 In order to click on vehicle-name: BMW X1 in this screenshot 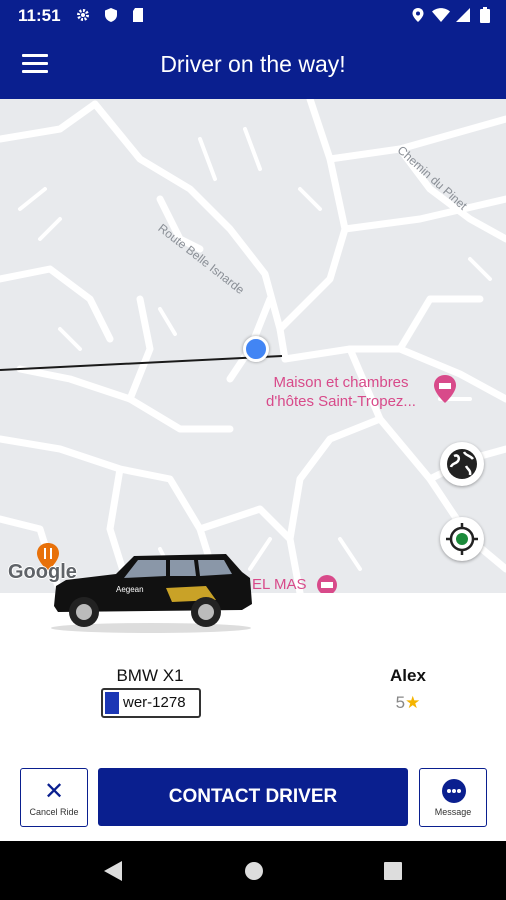, I will do `click(150, 675)`.